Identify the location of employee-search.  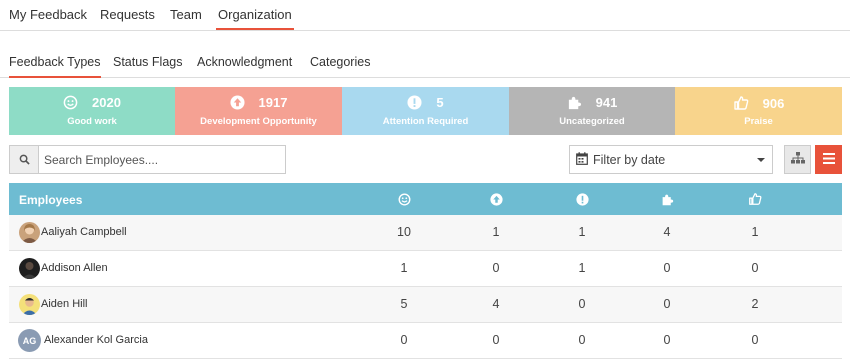
(147, 159).